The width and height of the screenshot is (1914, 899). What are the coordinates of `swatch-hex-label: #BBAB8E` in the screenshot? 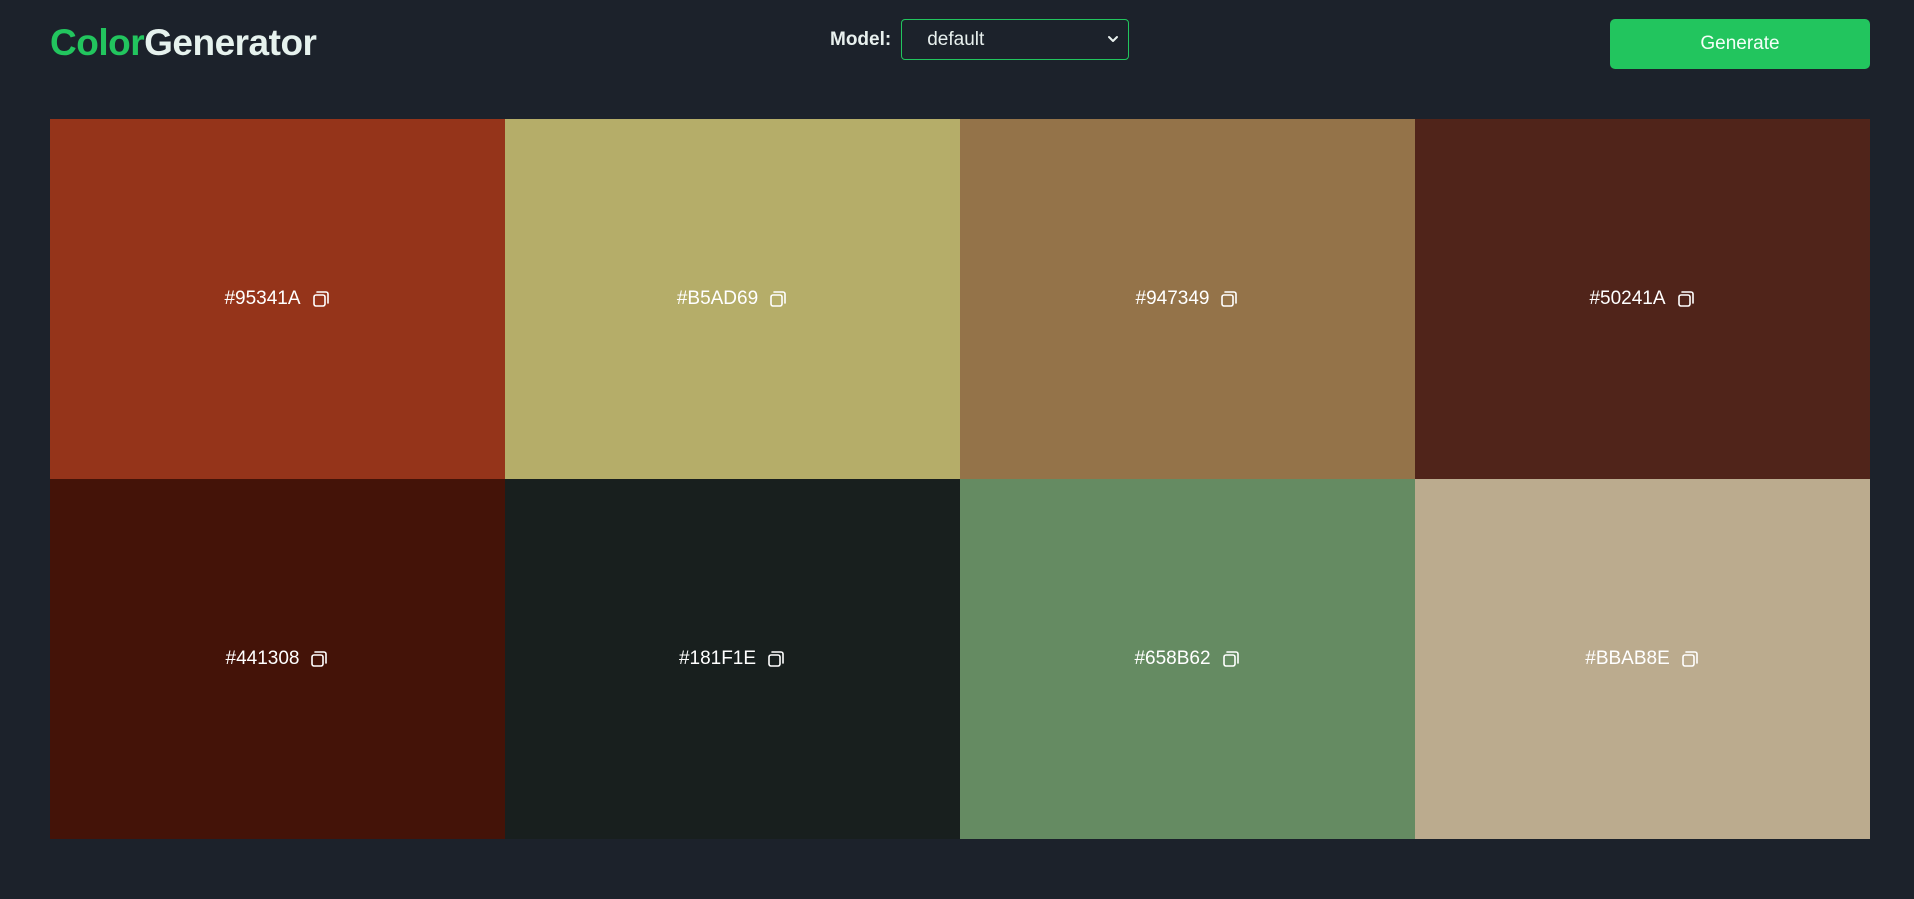 It's located at (1627, 658).